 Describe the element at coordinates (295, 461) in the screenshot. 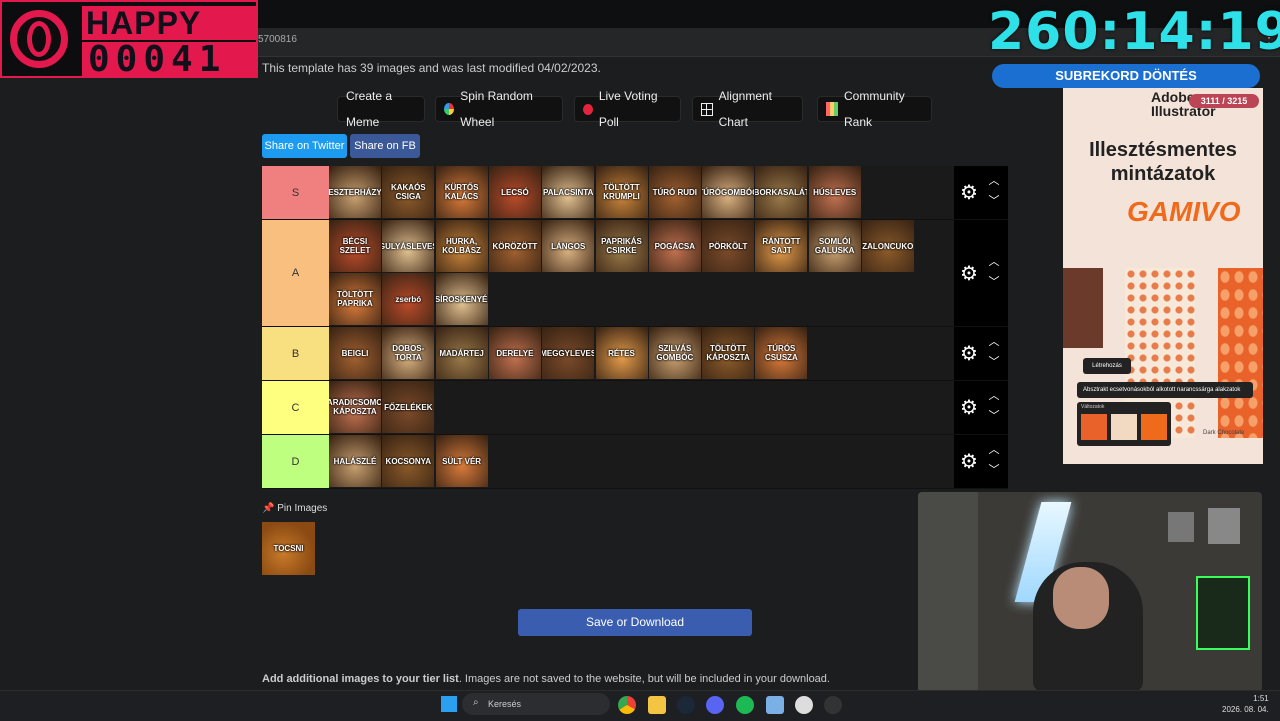

I see `tier-label: D` at that location.